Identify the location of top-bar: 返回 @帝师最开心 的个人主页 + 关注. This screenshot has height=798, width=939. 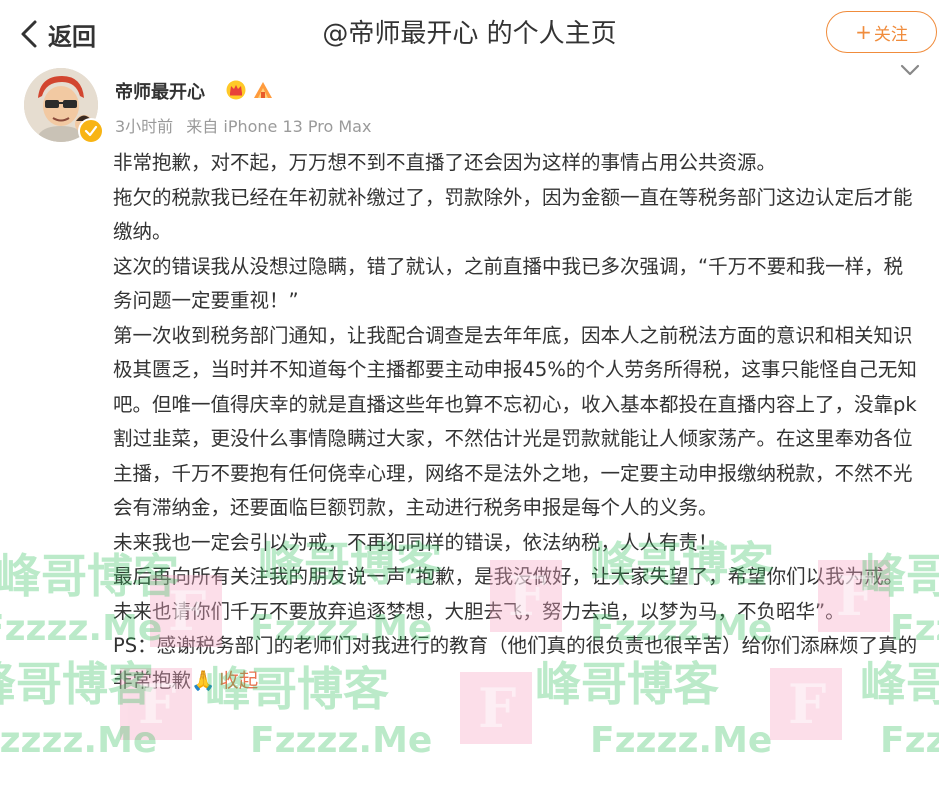
(469, 34).